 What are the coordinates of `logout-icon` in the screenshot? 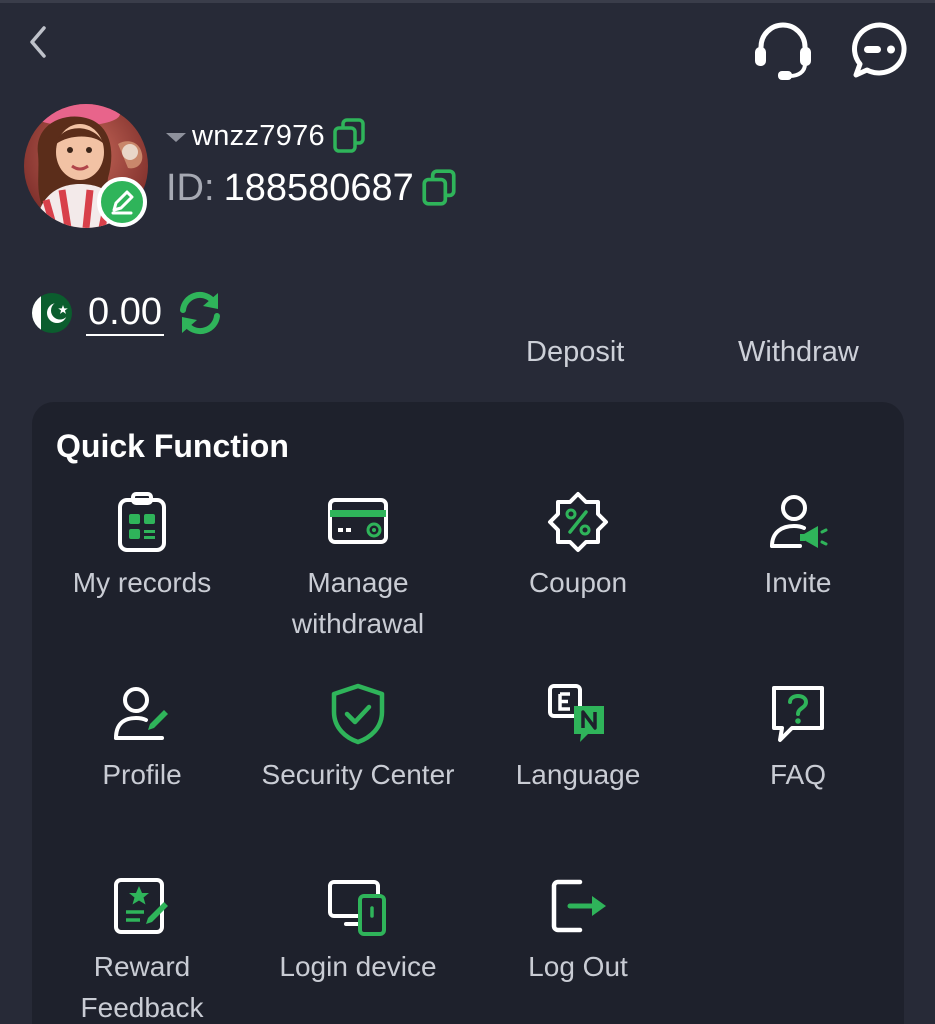 It's located at (578, 906).